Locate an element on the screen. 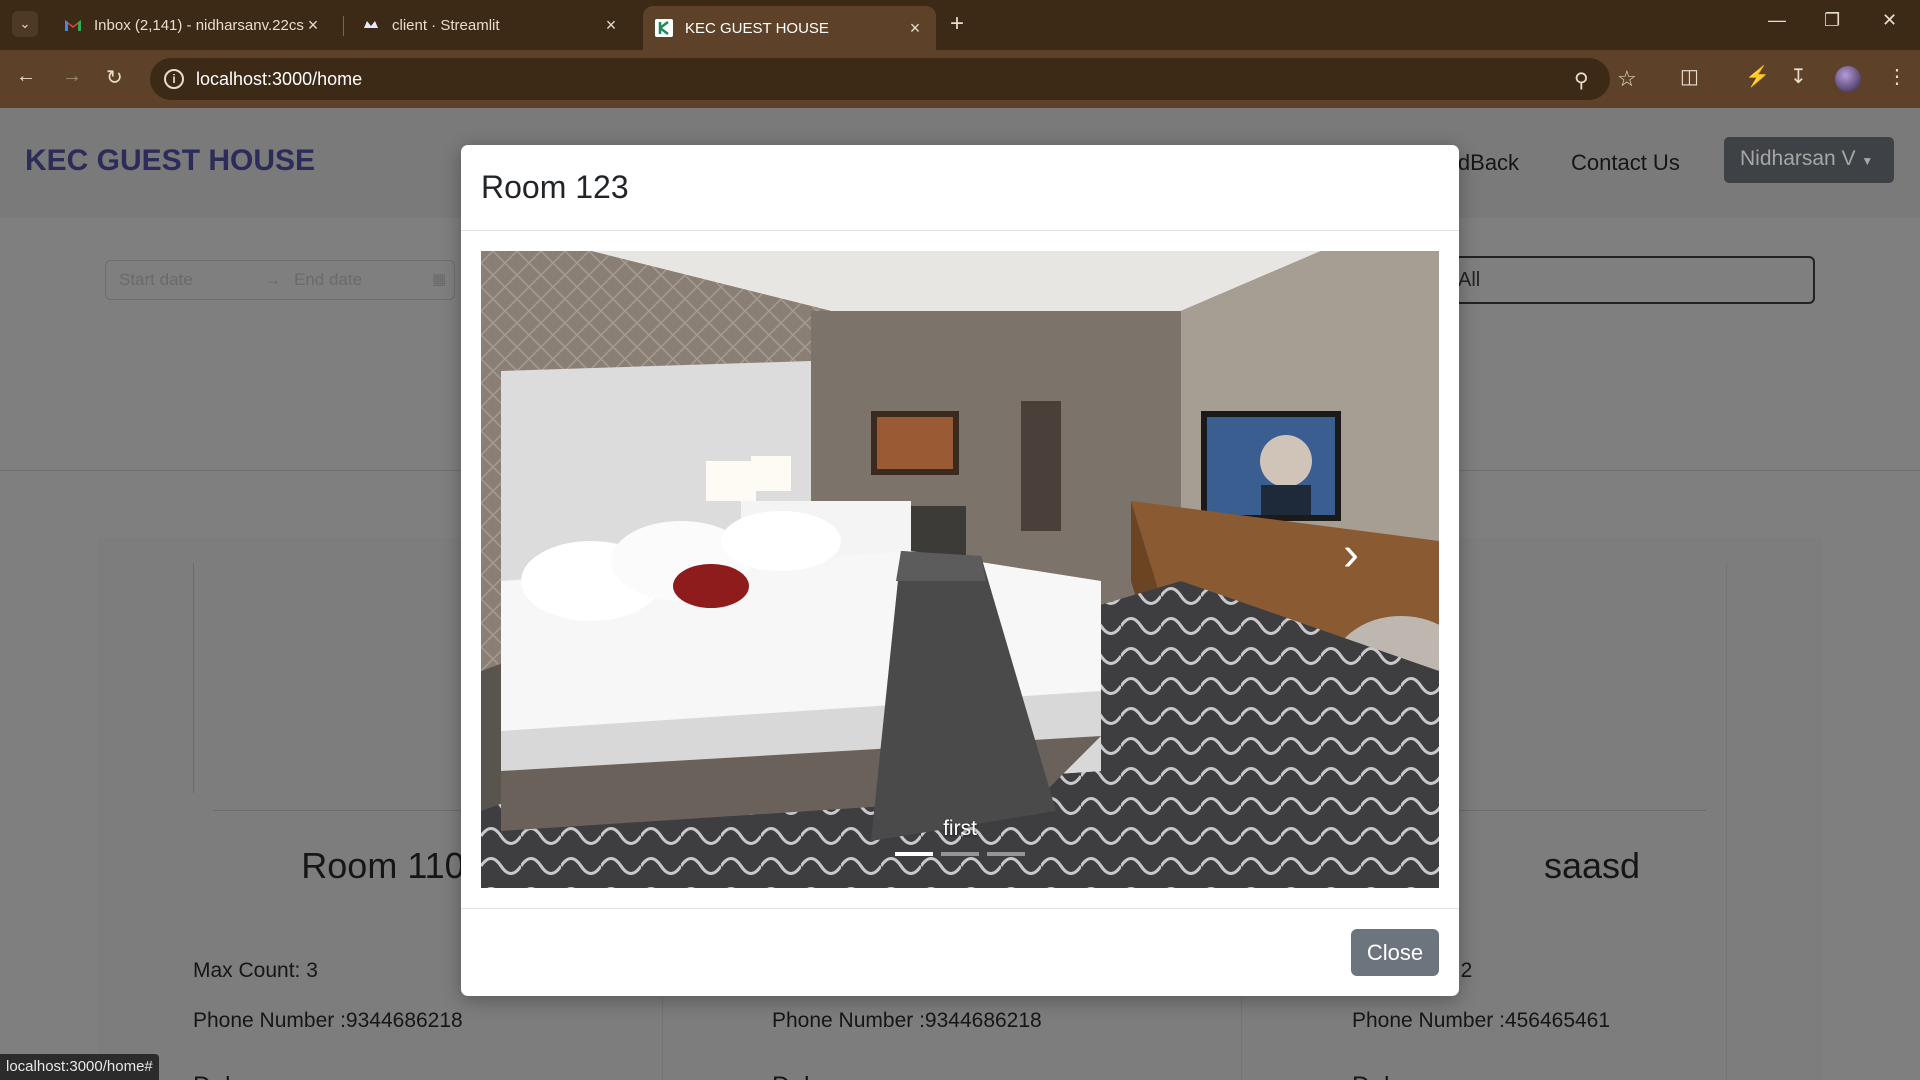 The height and width of the screenshot is (1080, 1920). end-date-input: End date is located at coordinates (328, 280).